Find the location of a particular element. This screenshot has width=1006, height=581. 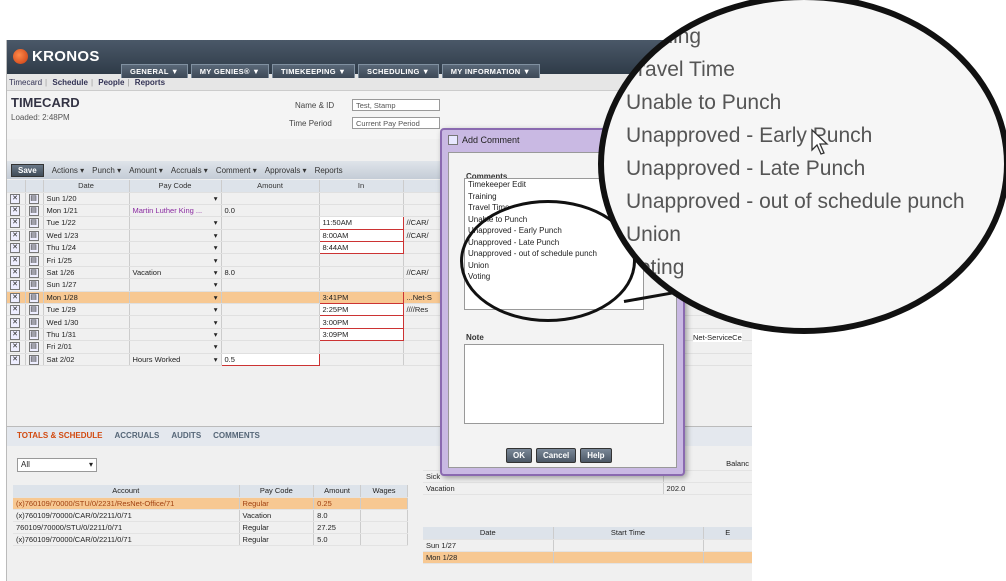

in-punch-cell: 2:25PM is located at coordinates (361, 309).